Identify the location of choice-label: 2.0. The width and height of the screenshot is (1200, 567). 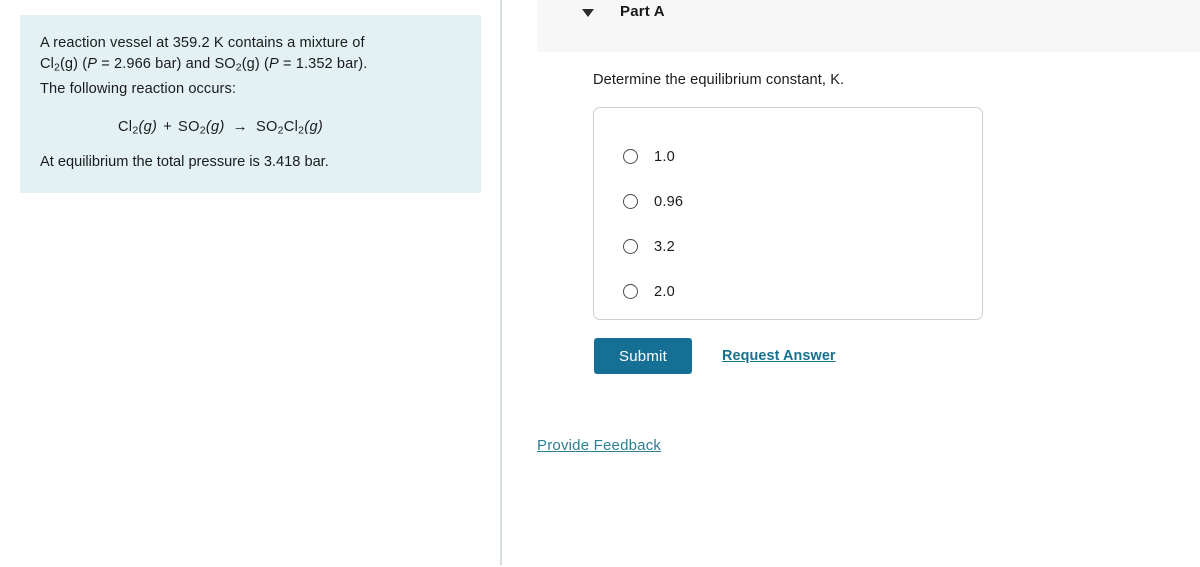
(664, 291).